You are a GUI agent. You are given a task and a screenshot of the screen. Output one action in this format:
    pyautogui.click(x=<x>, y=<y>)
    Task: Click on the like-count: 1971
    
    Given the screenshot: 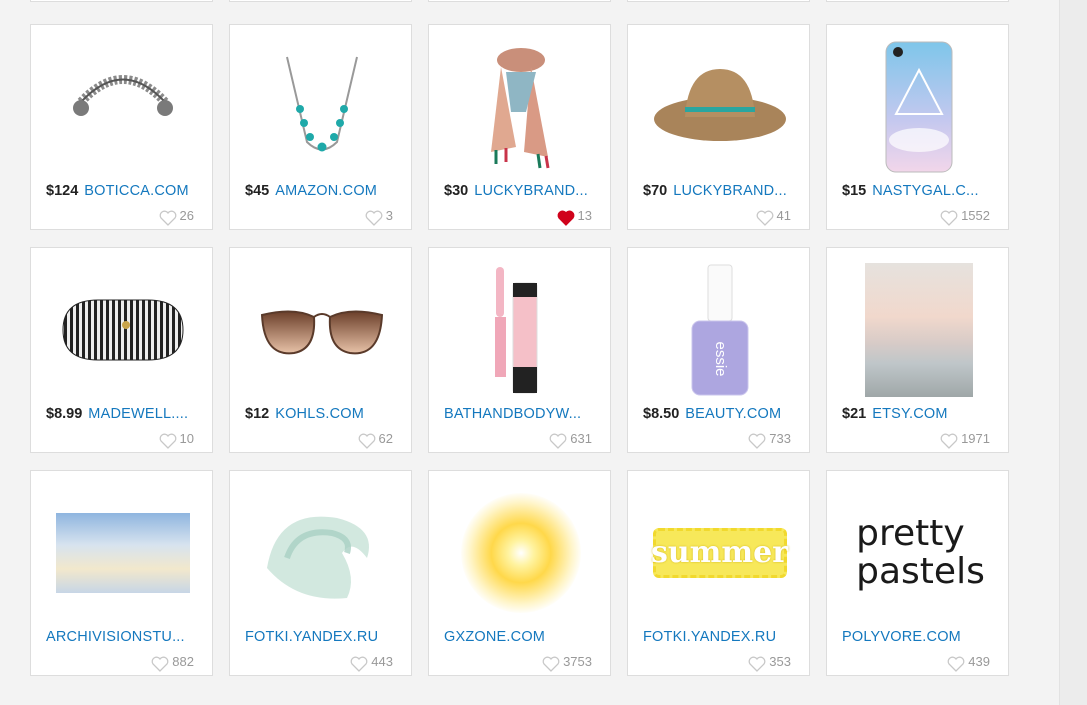 What is the action you would take?
    pyautogui.click(x=975, y=438)
    